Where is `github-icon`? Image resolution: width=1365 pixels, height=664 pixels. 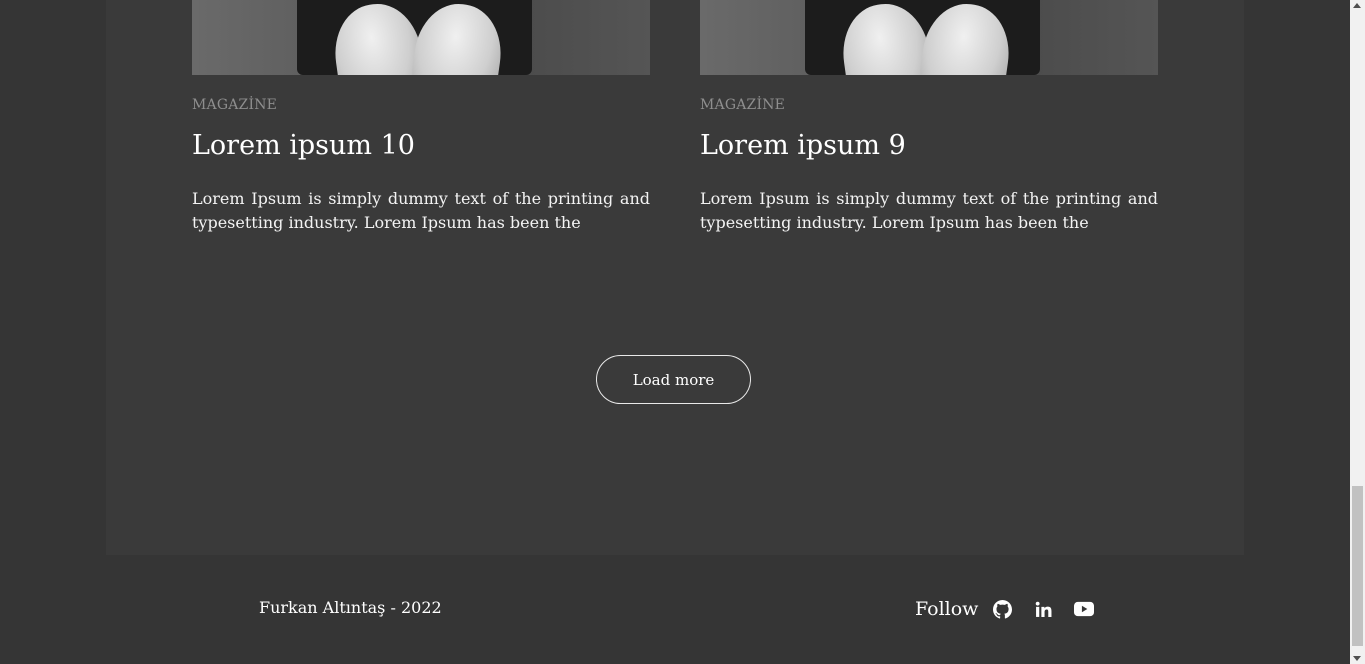 github-icon is located at coordinates (1002, 609).